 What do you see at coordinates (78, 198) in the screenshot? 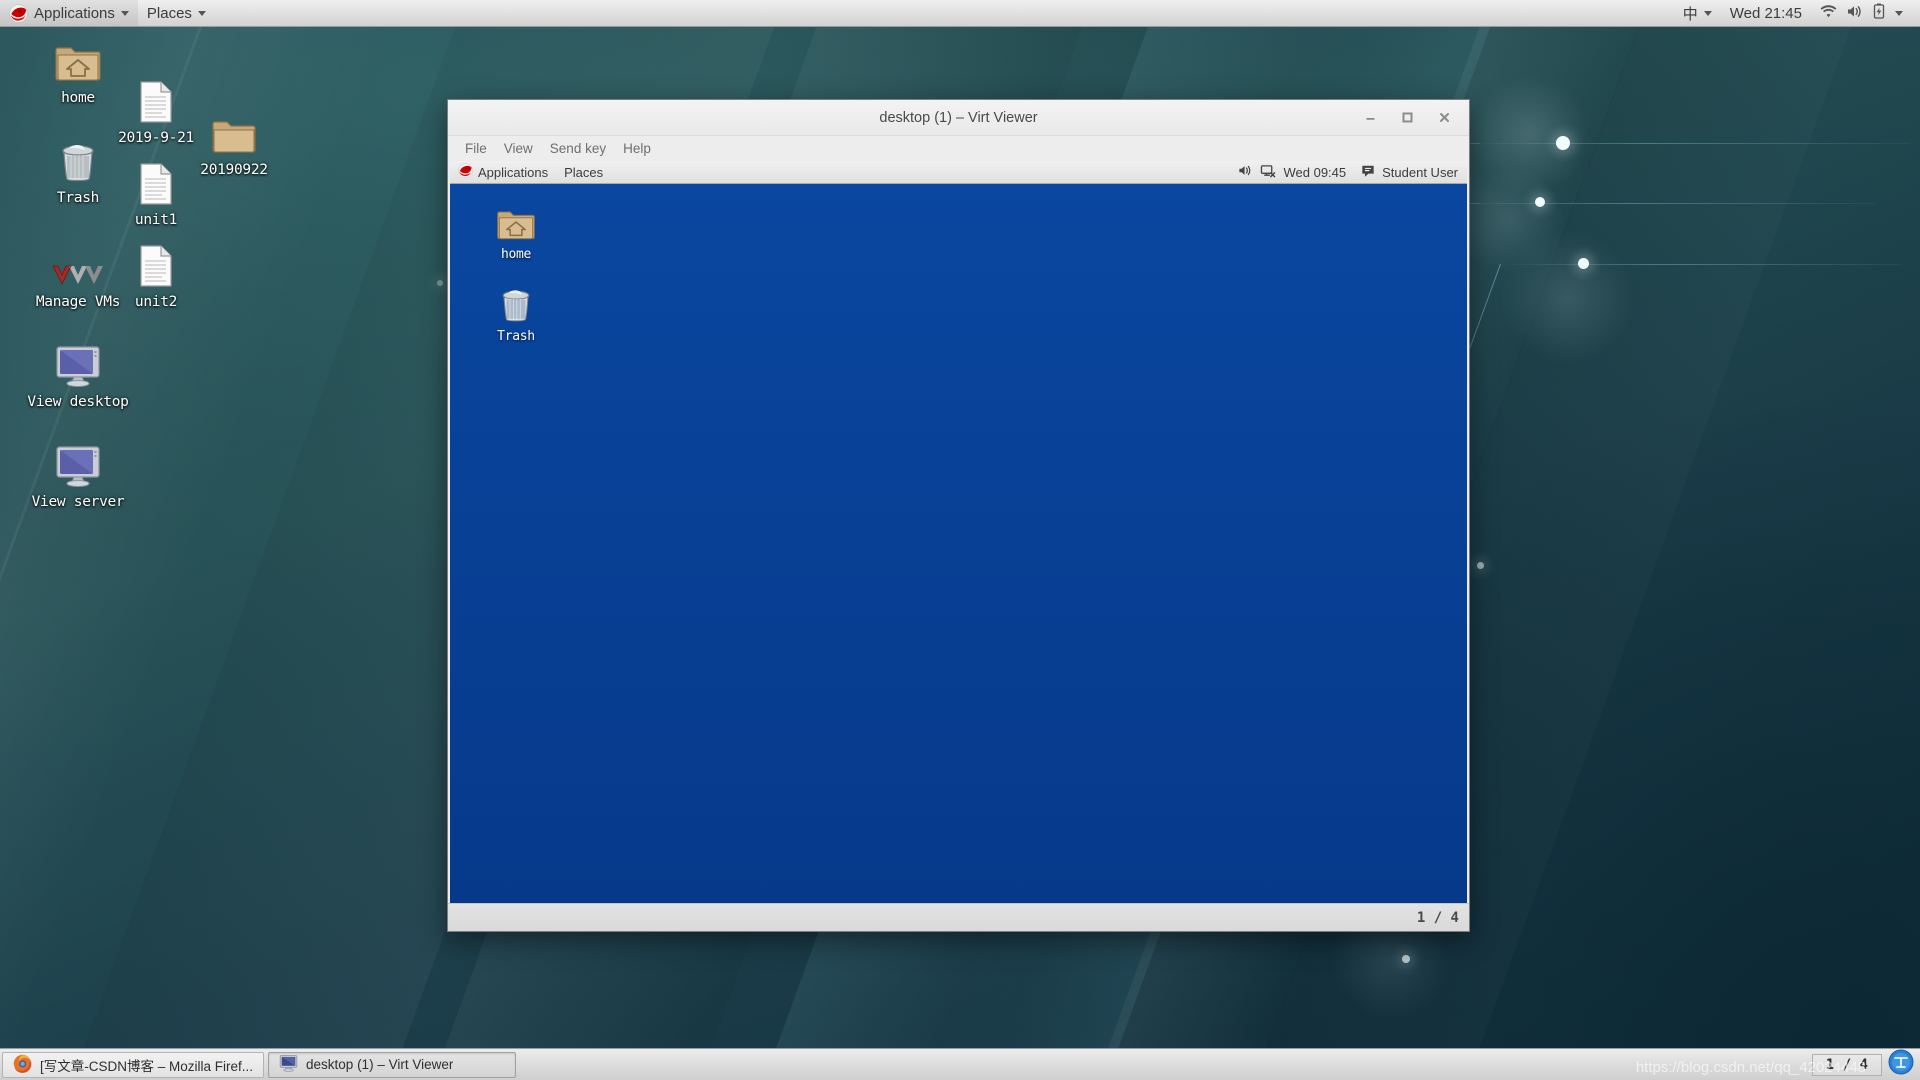
I see `desktop-icon-label: Trash` at bounding box center [78, 198].